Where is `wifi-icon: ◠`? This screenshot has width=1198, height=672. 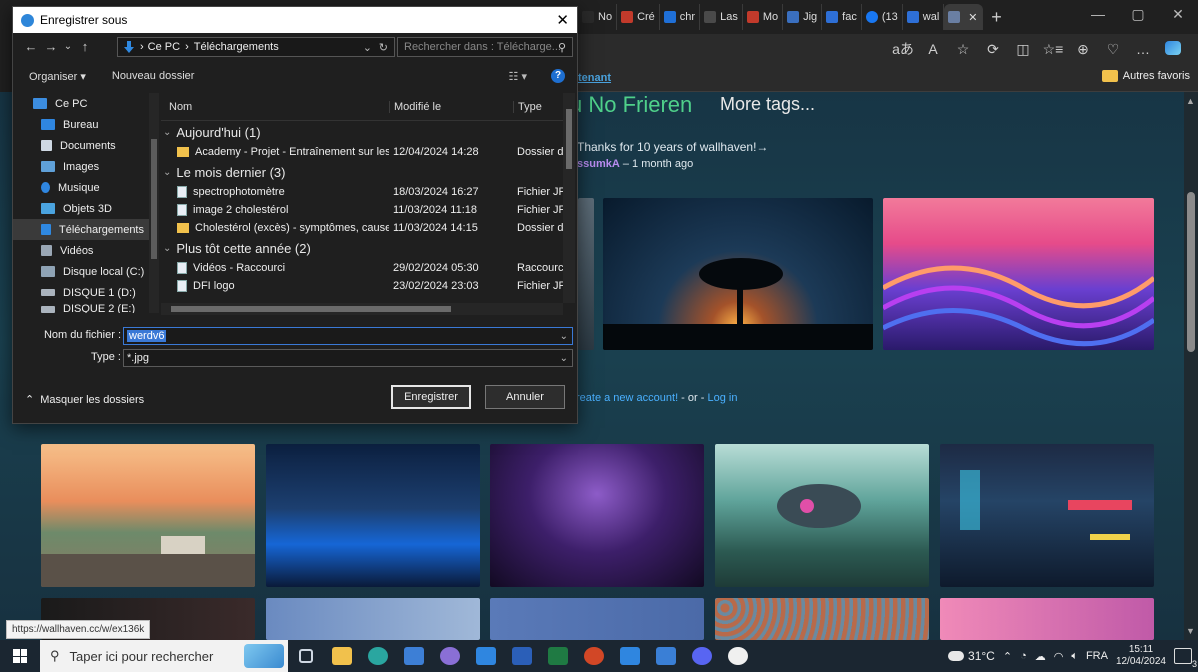 wifi-icon: ◠ is located at coordinates (1059, 656).